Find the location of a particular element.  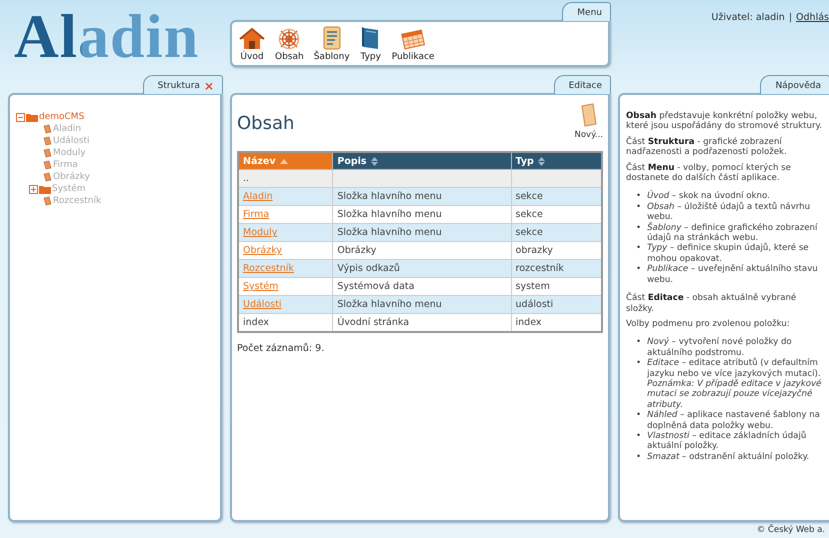

tree-item: Aladin is located at coordinates (67, 129).